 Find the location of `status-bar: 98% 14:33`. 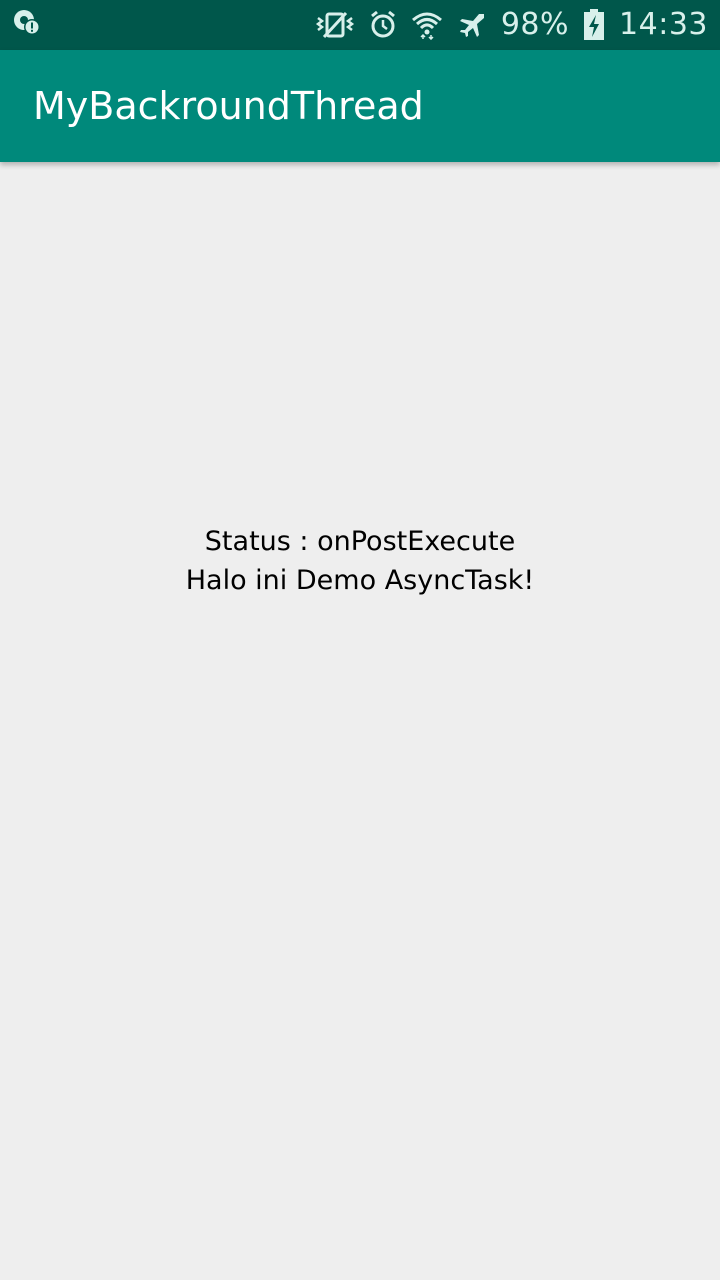

status-bar: 98% 14:33 is located at coordinates (360, 25).